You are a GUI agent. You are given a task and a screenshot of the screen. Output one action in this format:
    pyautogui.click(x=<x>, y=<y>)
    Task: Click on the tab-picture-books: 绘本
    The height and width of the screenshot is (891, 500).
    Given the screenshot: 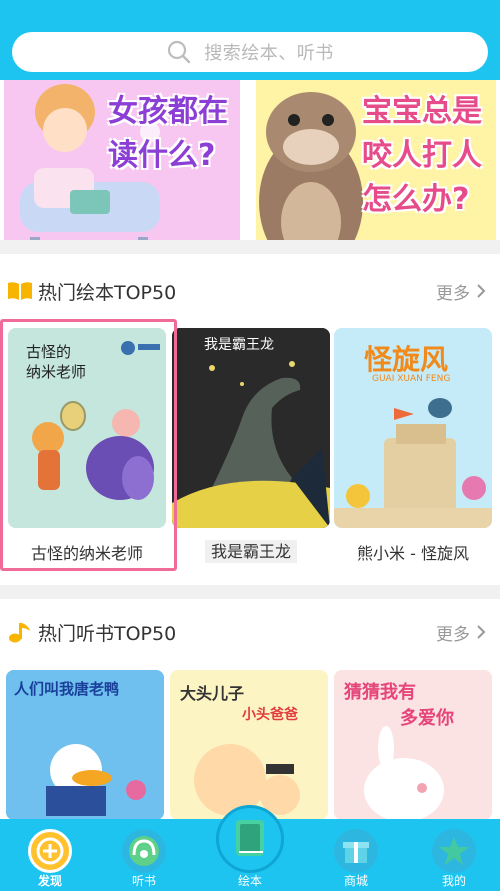 What is the action you would take?
    pyautogui.click(x=250, y=848)
    